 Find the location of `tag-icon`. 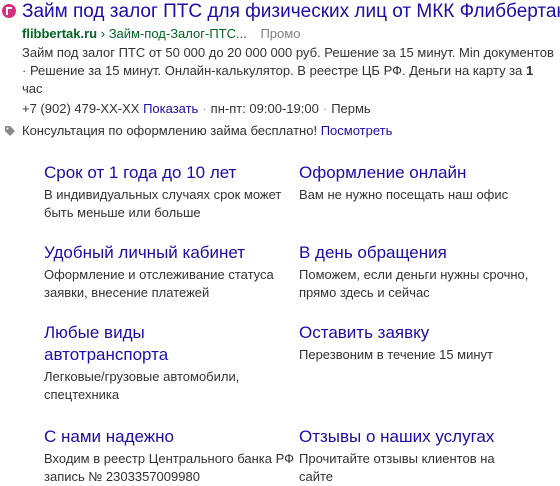

tag-icon is located at coordinates (10, 131).